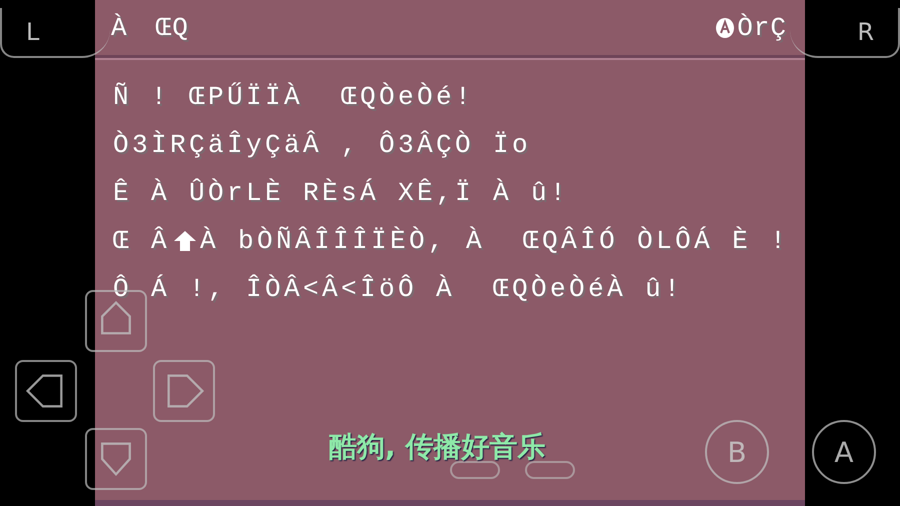  What do you see at coordinates (437, 447) in the screenshot?
I see `subtitle-text: 酷狗, 传播好音乐` at bounding box center [437, 447].